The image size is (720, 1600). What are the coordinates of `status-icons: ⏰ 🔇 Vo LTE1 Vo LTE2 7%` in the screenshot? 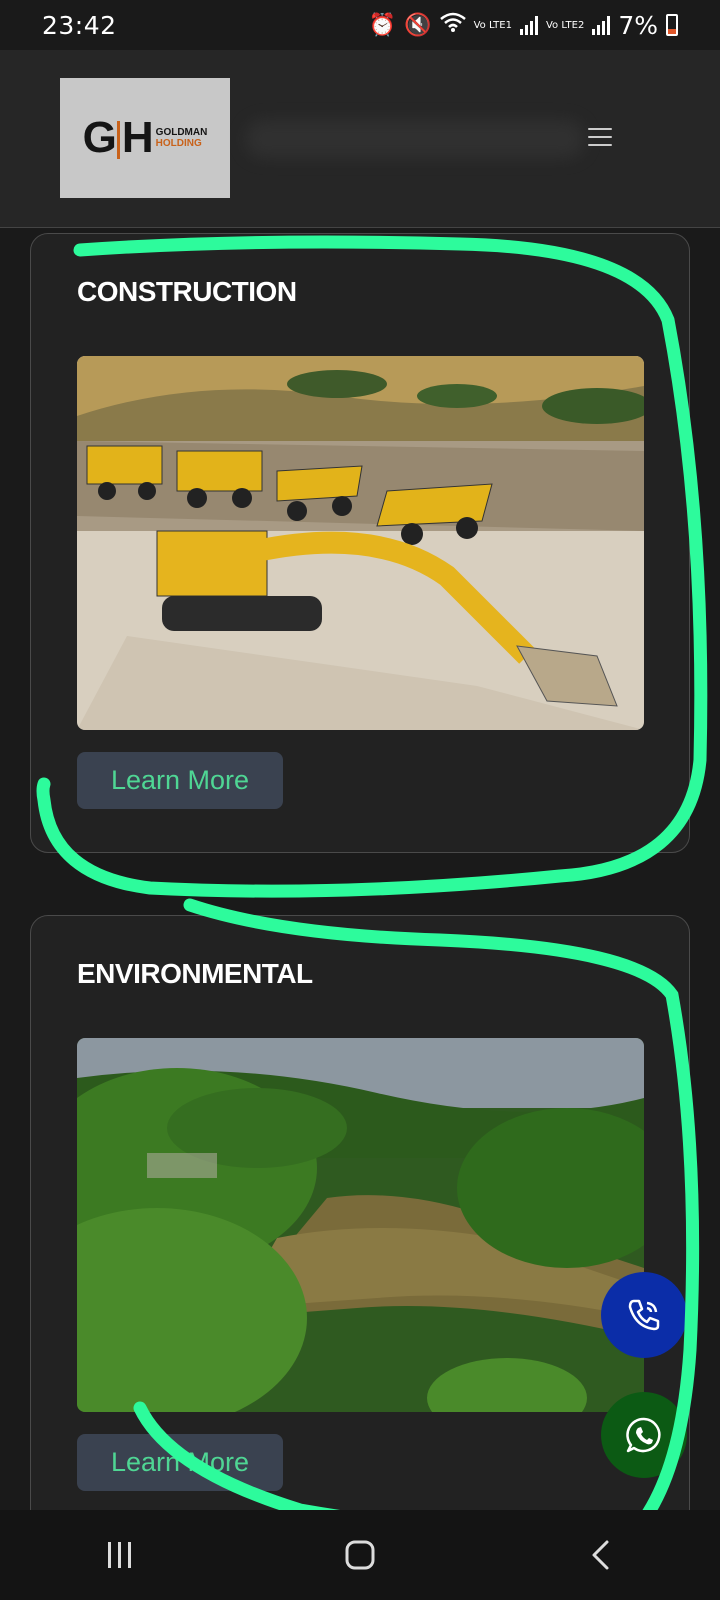 It's located at (523, 25).